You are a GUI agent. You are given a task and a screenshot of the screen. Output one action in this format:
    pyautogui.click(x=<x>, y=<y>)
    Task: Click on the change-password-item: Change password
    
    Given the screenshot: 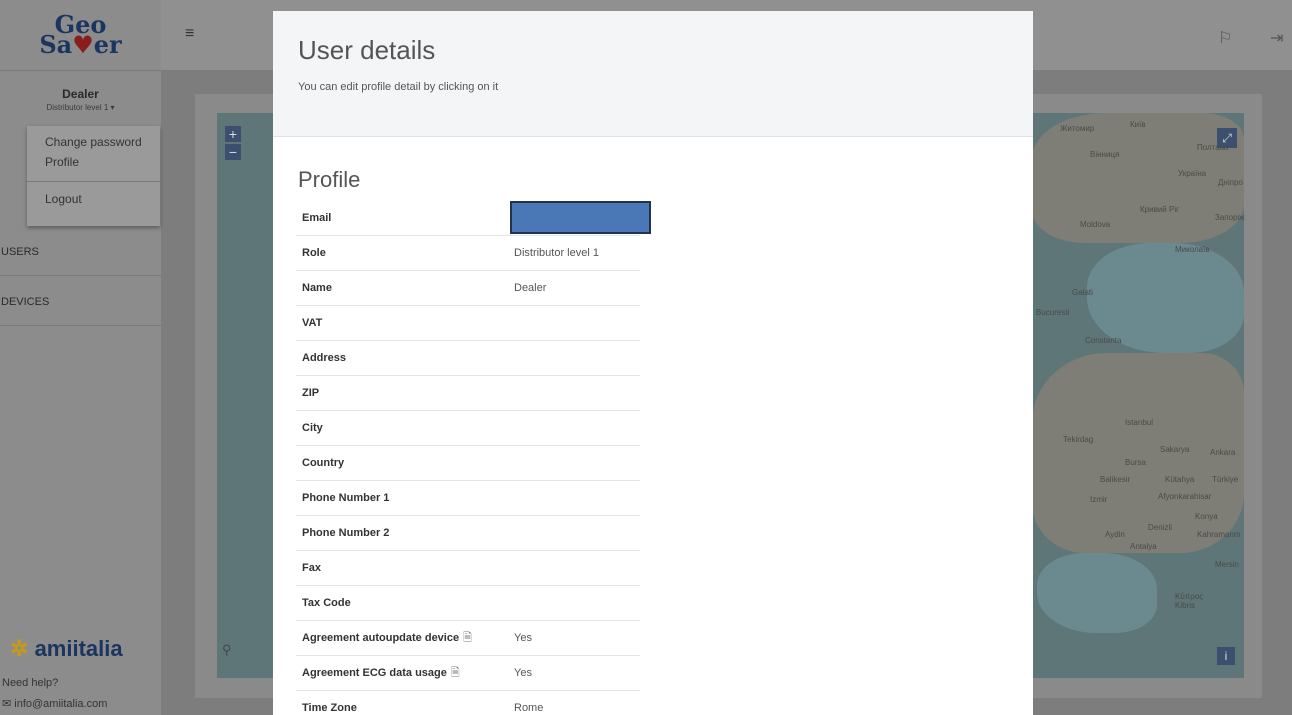 What is the action you would take?
    pyautogui.click(x=93, y=142)
    